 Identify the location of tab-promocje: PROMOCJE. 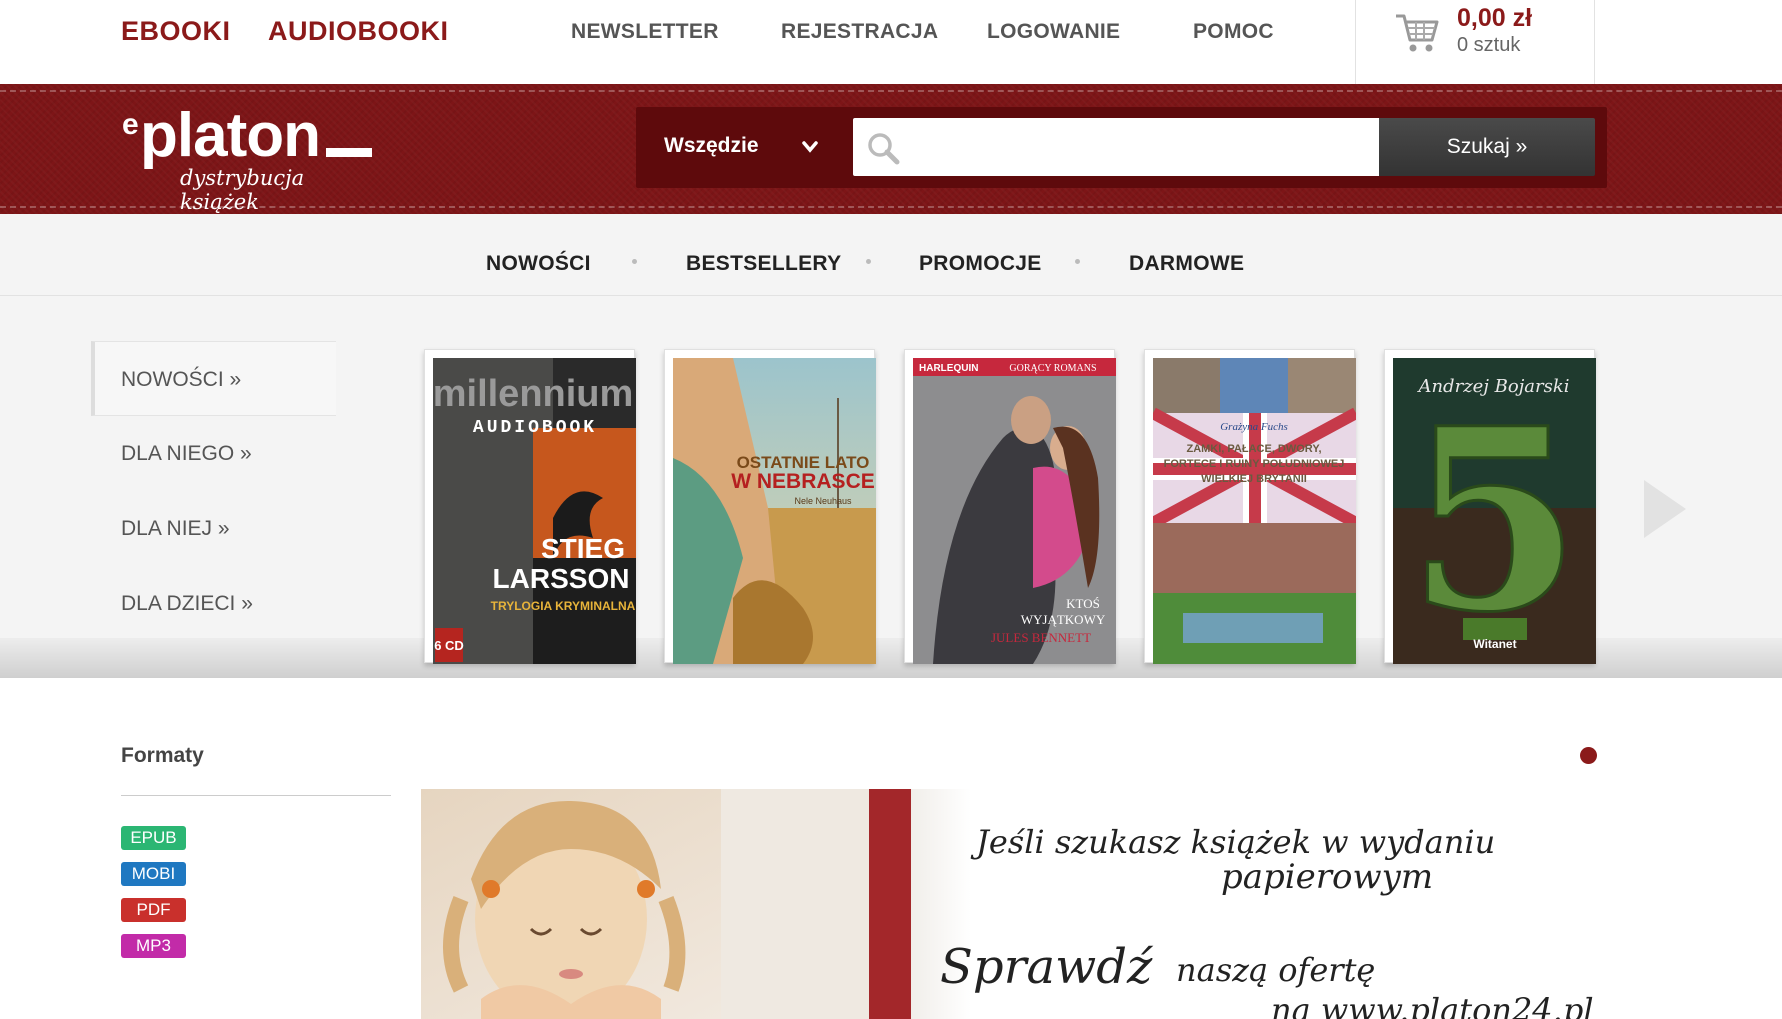
(980, 264).